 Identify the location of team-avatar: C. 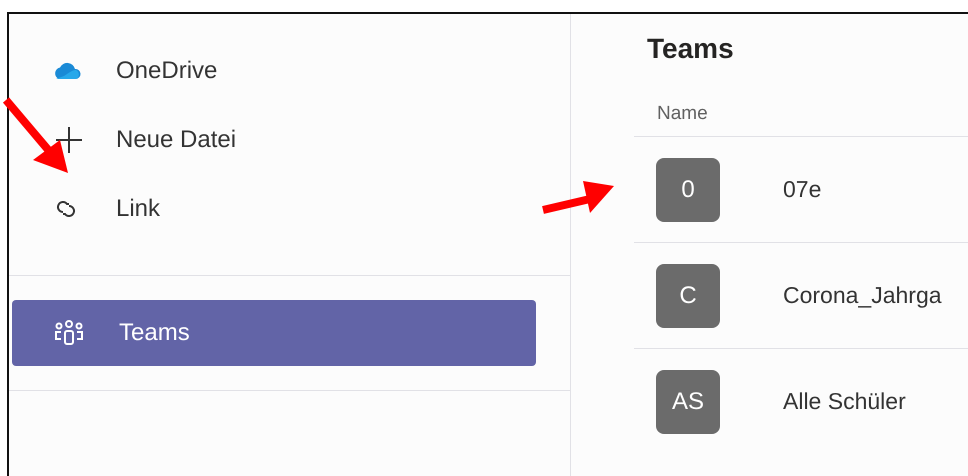
(688, 296).